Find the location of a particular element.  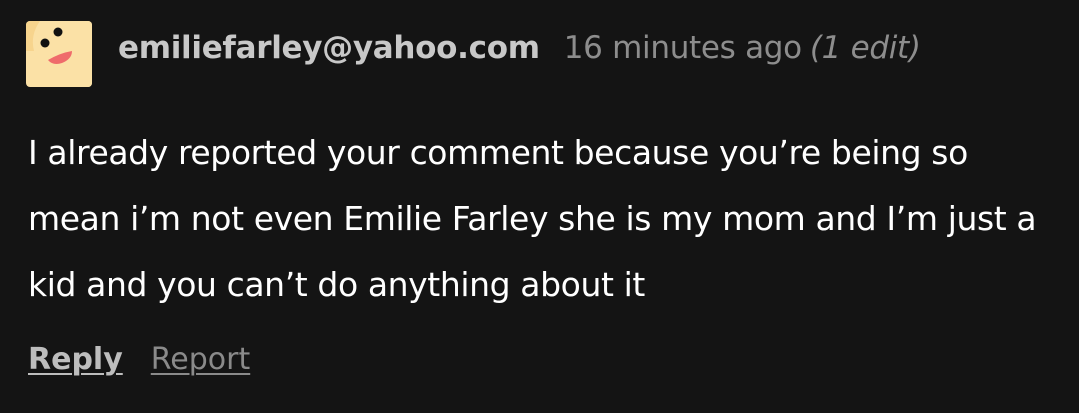

cartoon-face-avatar-icon is located at coordinates (59, 54).